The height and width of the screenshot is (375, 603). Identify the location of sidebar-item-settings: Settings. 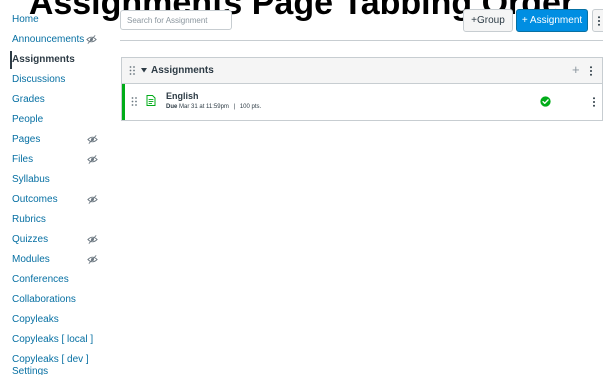
(62, 368).